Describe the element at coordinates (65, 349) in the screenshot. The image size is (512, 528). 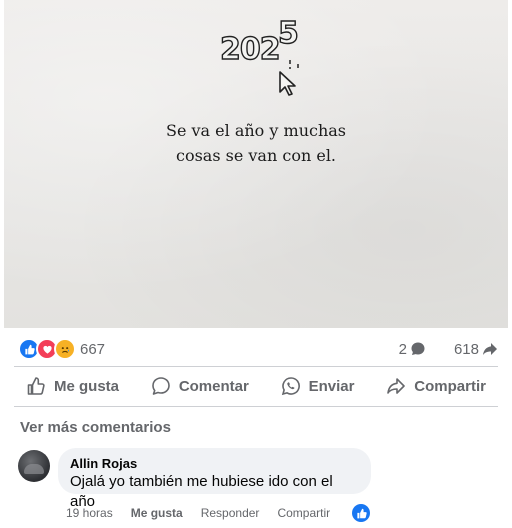
I see `sad-reaction-icon` at that location.